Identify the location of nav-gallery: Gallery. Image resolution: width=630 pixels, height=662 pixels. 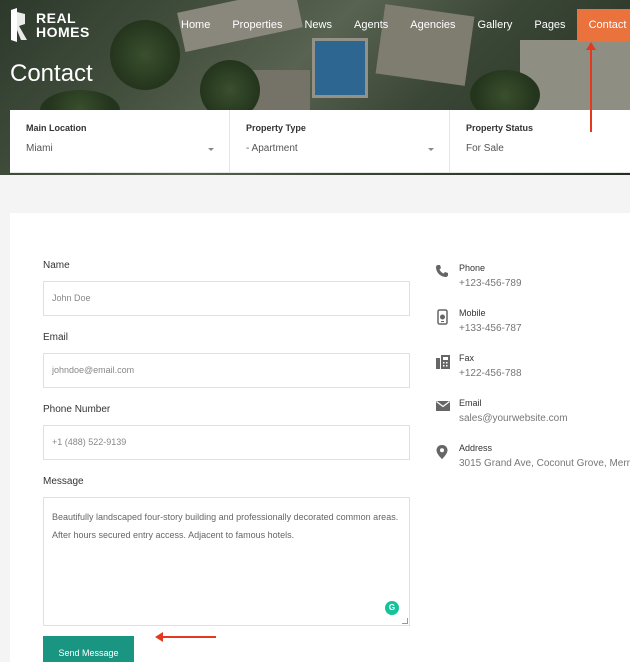
(495, 25).